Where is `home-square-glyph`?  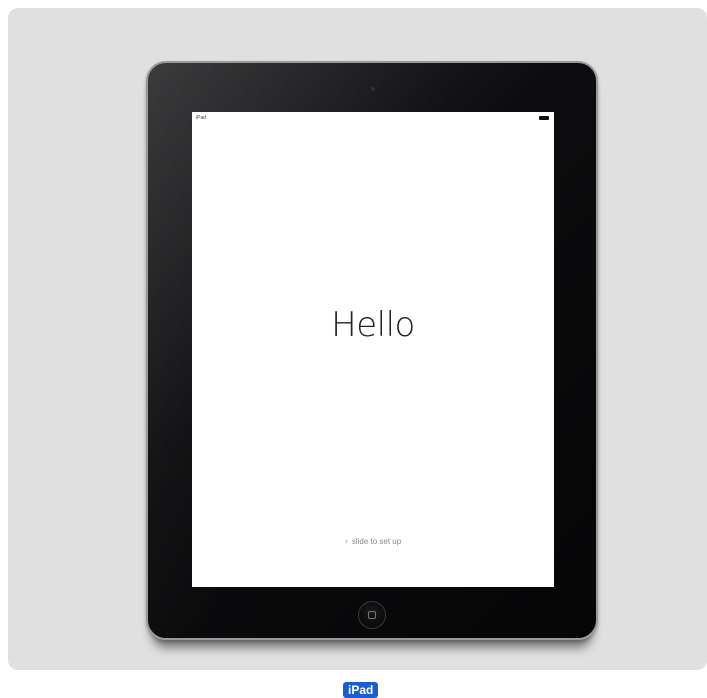
home-square-glyph is located at coordinates (372, 615).